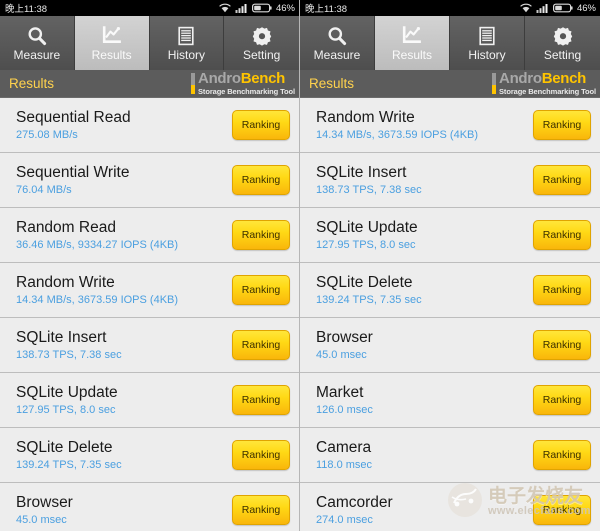 Image resolution: width=600 pixels, height=531 pixels. I want to click on row-texts: SQLite Insert 138.73 TPS, 7.38 sec, so click(424, 180).